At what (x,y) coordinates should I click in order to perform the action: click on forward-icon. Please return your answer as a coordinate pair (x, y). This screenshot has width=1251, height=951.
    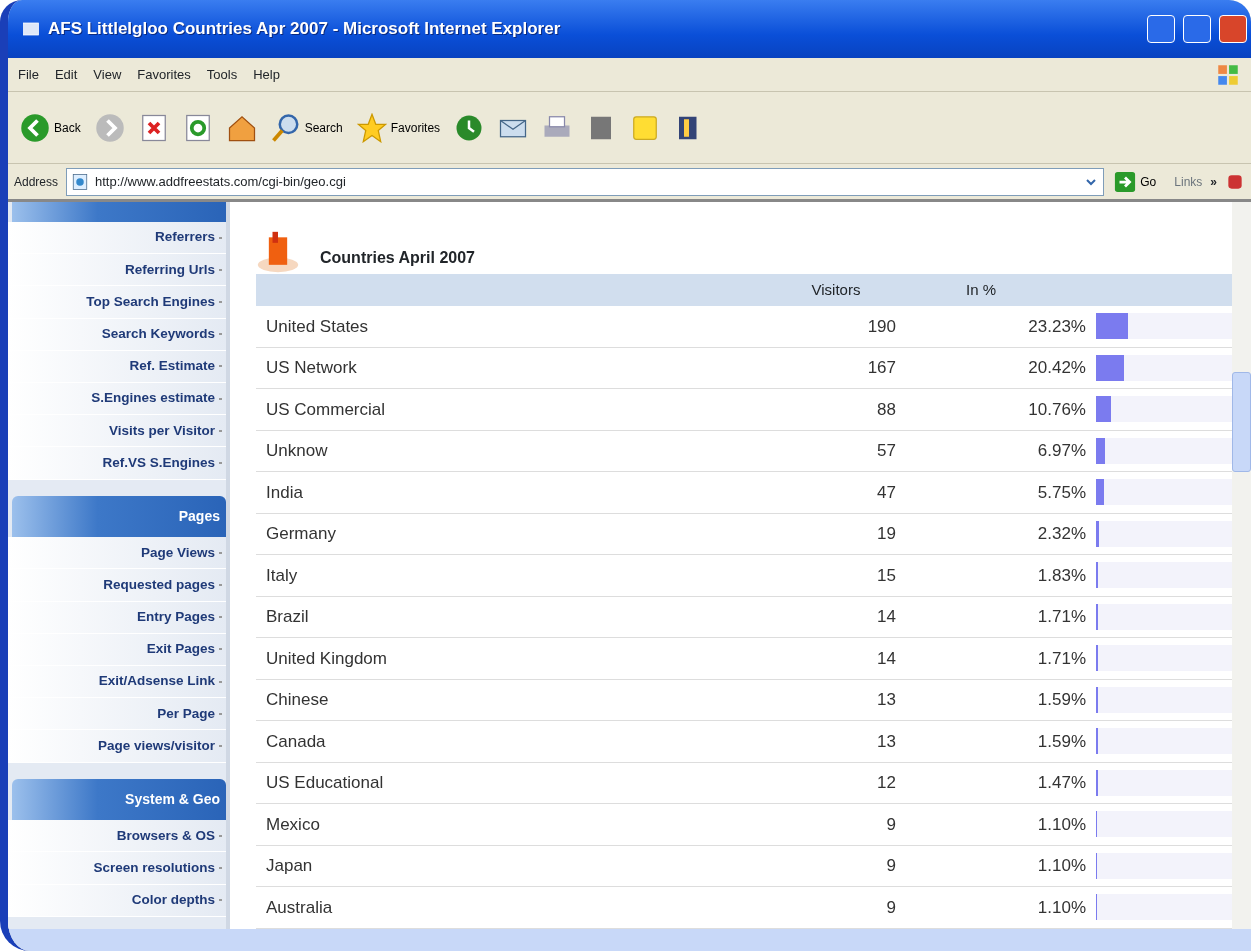
    Looking at the image, I should click on (109, 127).